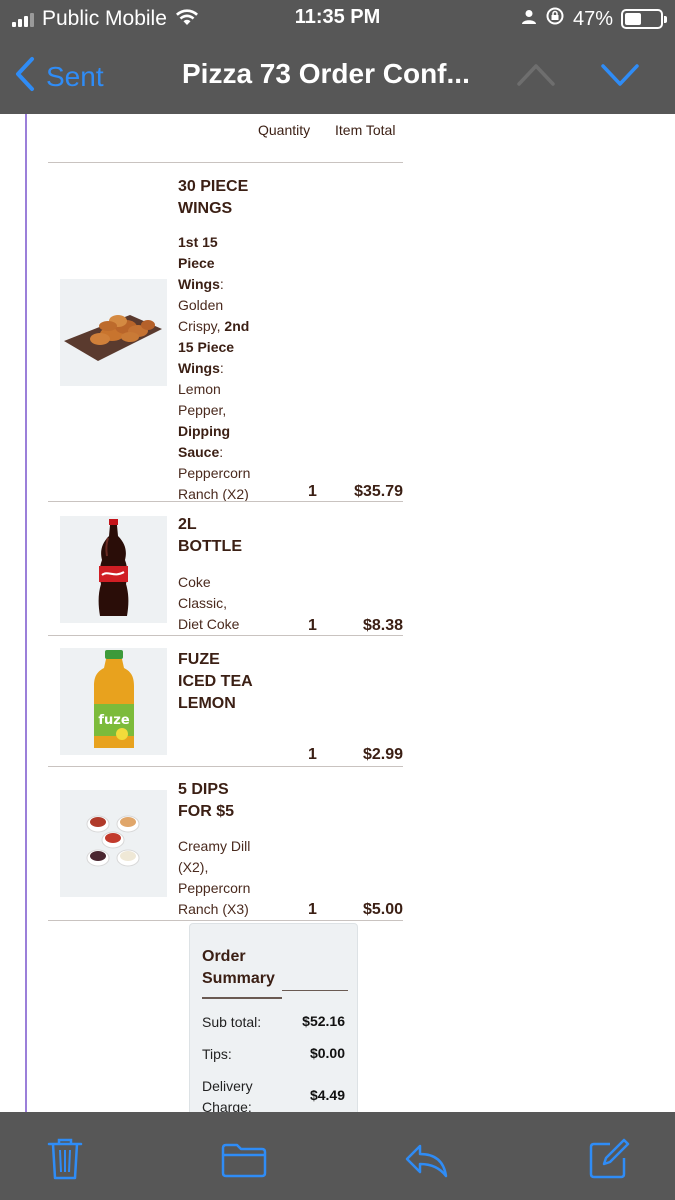 This screenshot has width=675, height=1200. I want to click on order-summary-title: Order Summary, so click(238, 967).